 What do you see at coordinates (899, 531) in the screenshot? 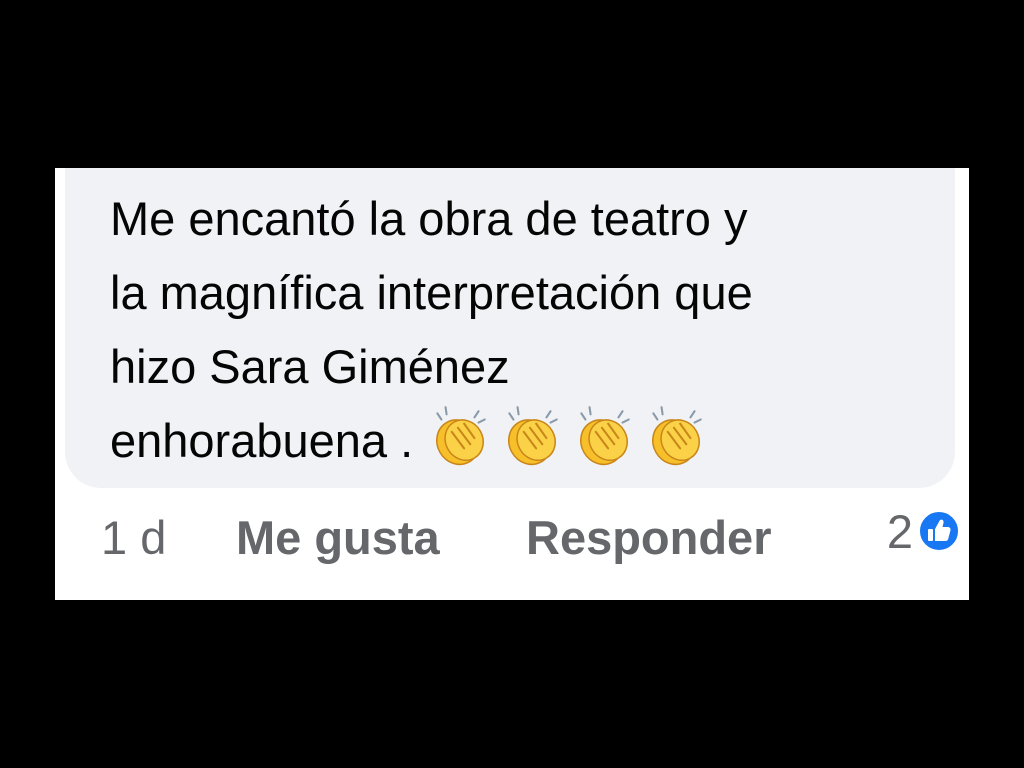
I see `reaction-count: 2` at bounding box center [899, 531].